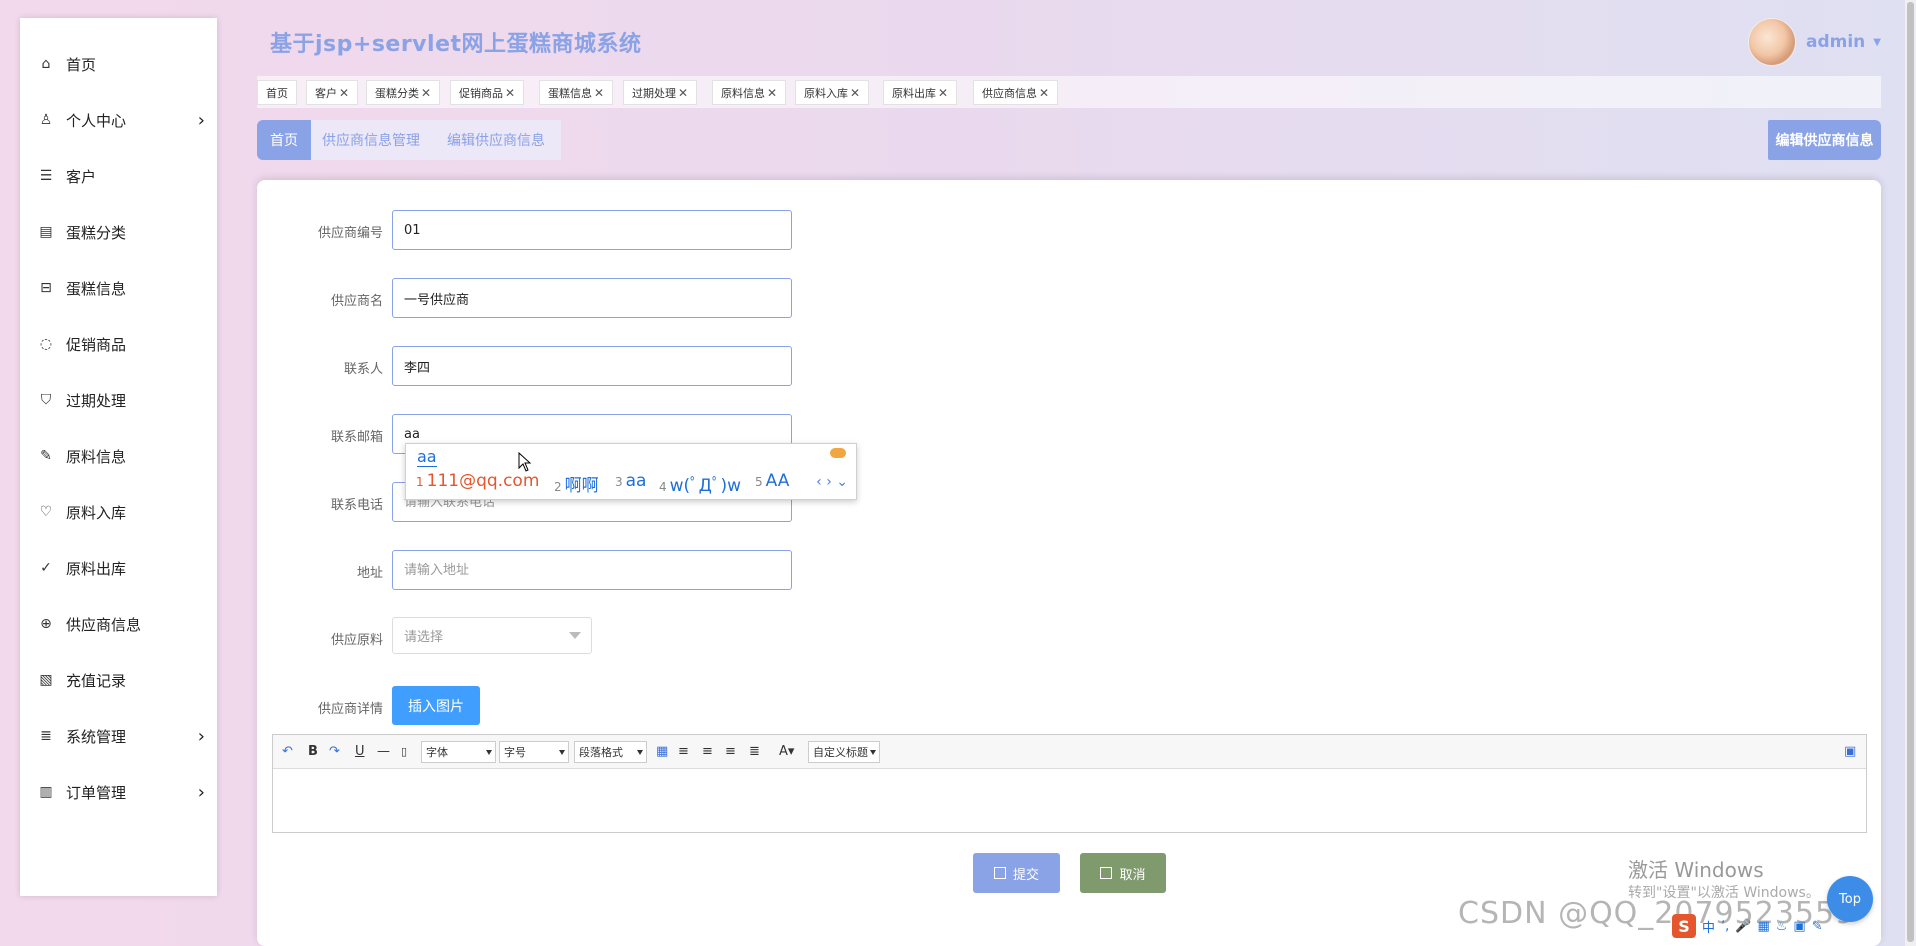  What do you see at coordinates (404, 751) in the screenshot?
I see `document-icon: ▯` at bounding box center [404, 751].